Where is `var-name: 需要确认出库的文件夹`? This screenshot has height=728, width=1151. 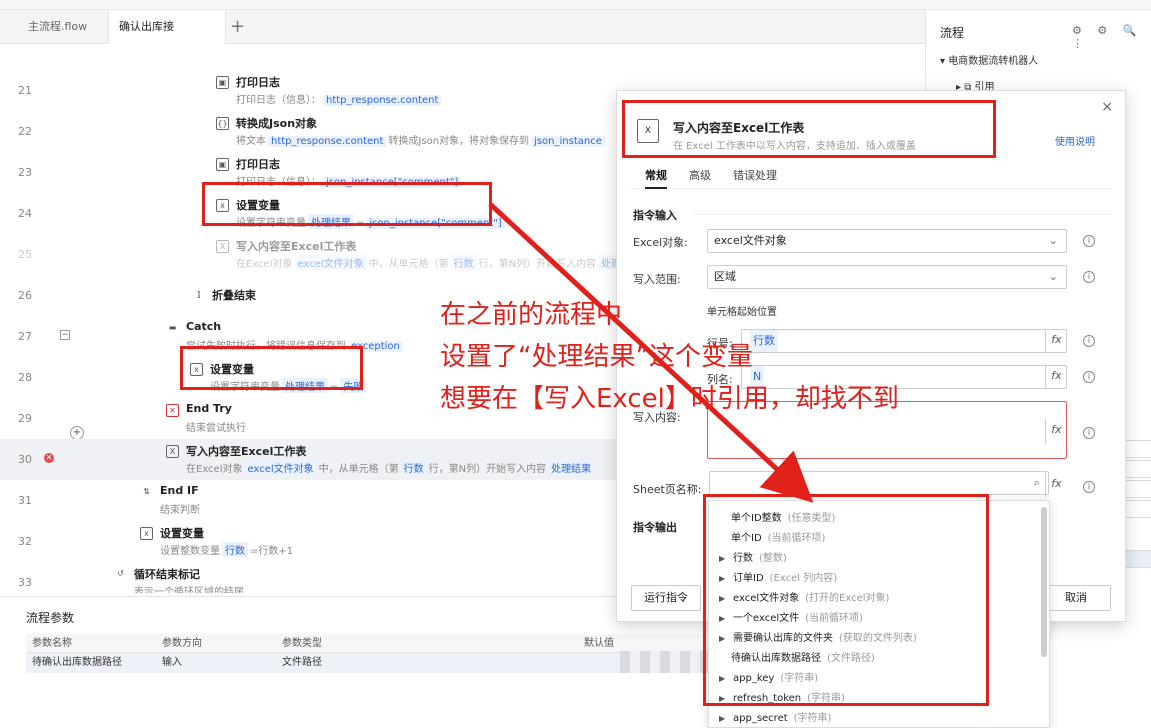 var-name: 需要确认出库的文件夹 is located at coordinates (783, 638).